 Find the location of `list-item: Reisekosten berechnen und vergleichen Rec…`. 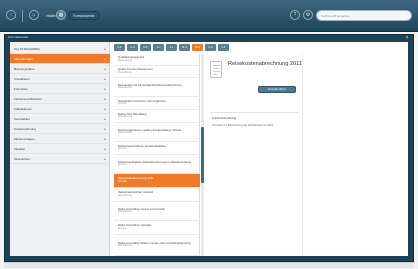

list-item: Reisekosten berechnen und vergleichen Rec… is located at coordinates (157, 103).